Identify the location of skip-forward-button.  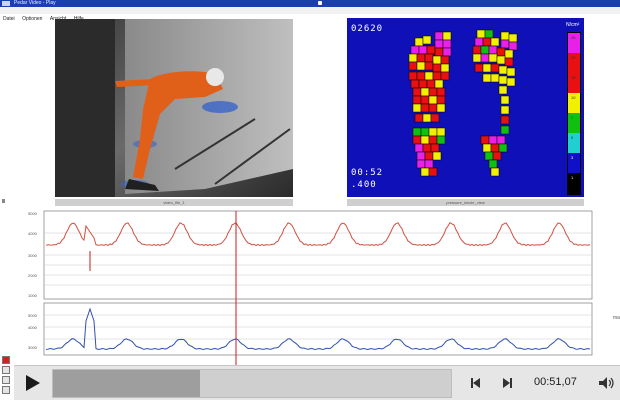
(507, 383).